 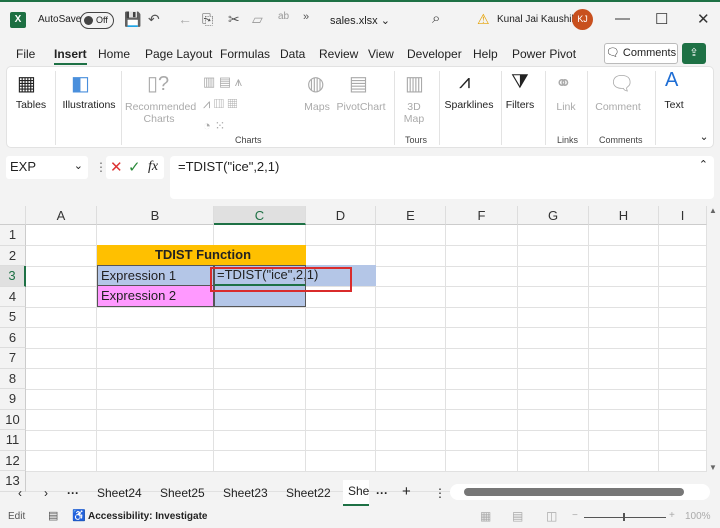 What do you see at coordinates (361, 107) in the screenshot?
I see `pivotchart-button: PivotChart` at bounding box center [361, 107].